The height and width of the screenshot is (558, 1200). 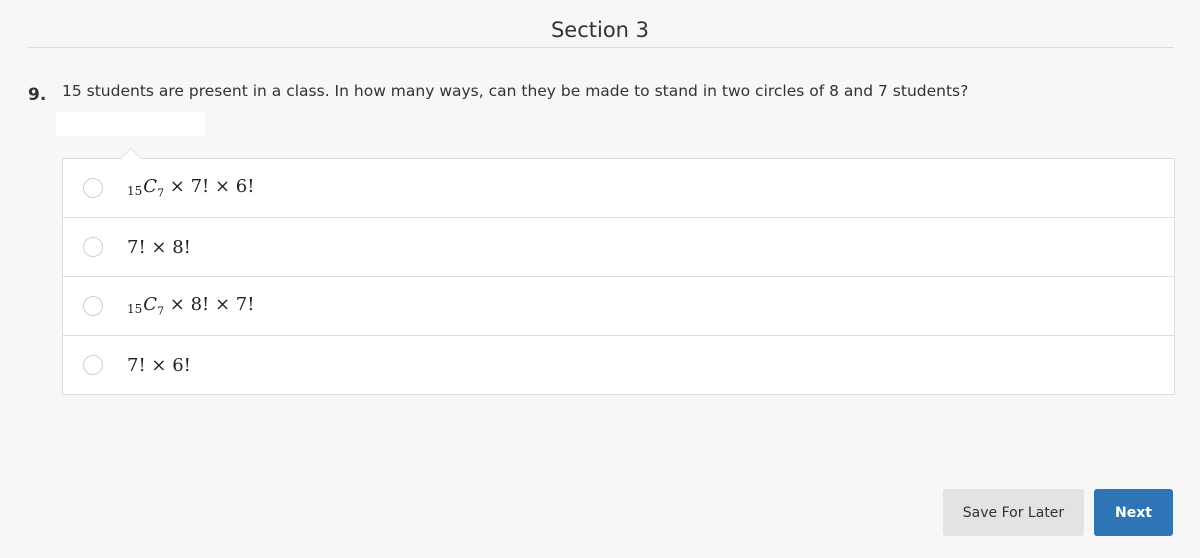 I want to click on option-expression: 15C7 × 7! × 6!, so click(x=190, y=188).